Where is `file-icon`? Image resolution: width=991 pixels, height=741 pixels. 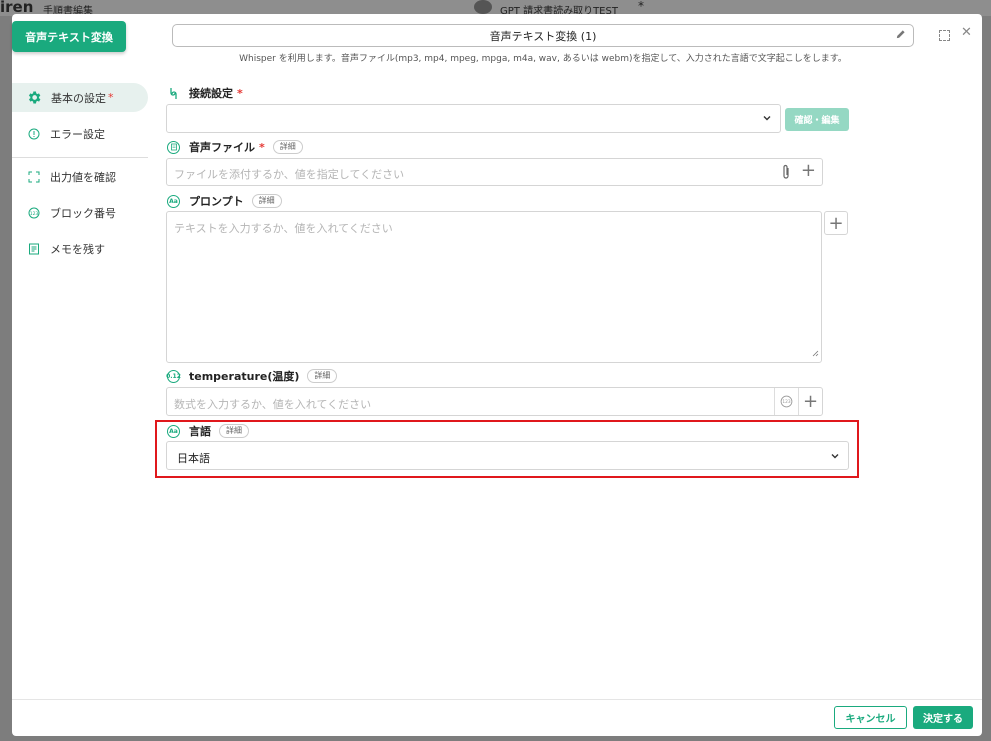
file-icon is located at coordinates (173, 147).